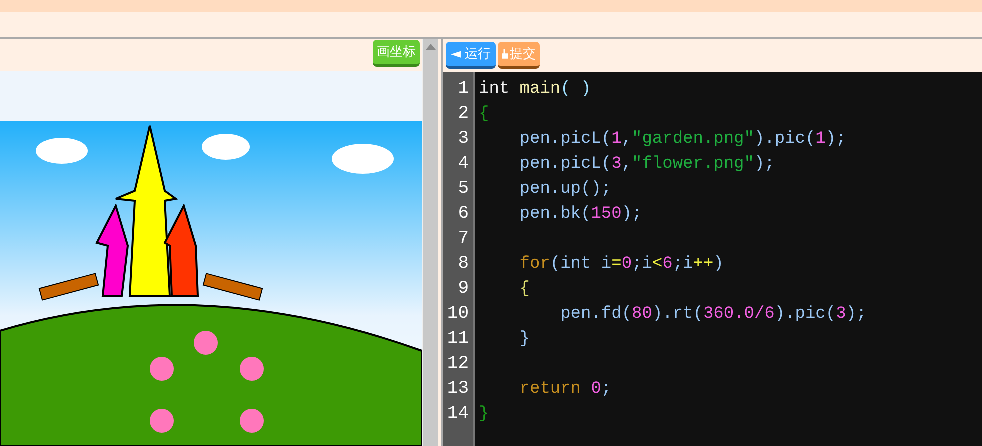 The image size is (982, 446). What do you see at coordinates (566, 189) in the screenshot?
I see `code-line: pen.up();` at bounding box center [566, 189].